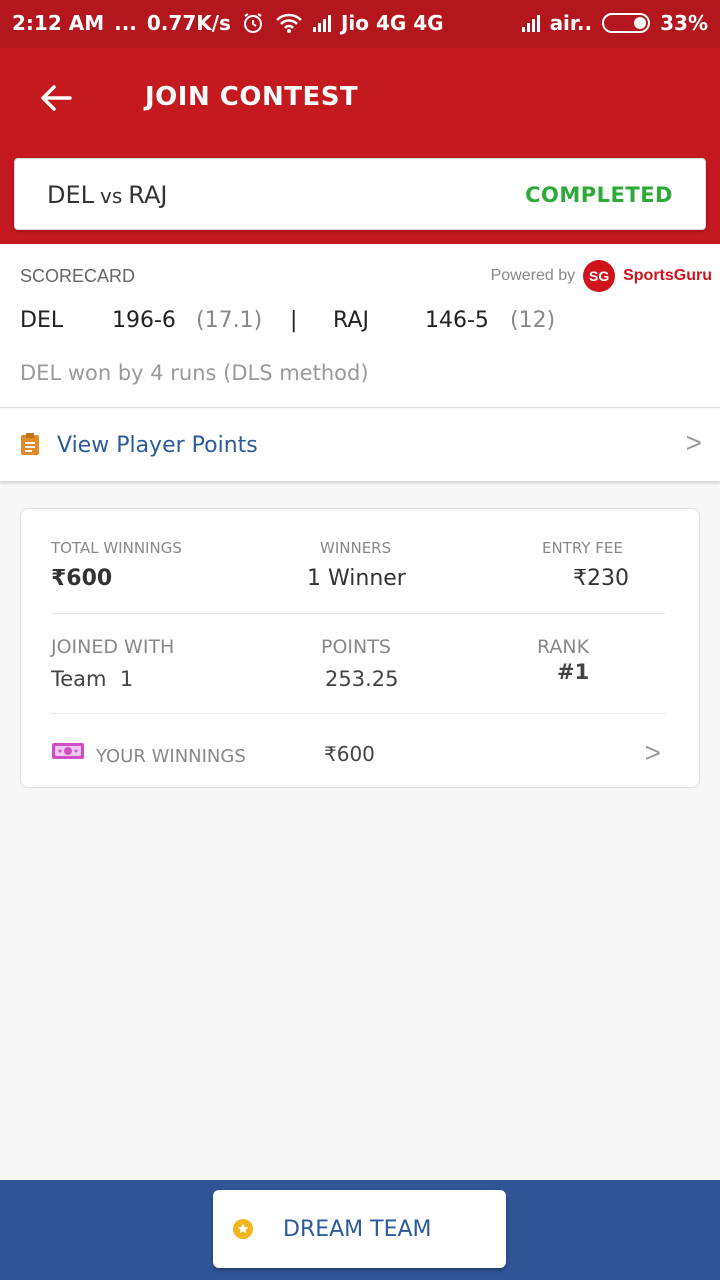  I want to click on score-row: DEL 196-6 (17.1) | RAJ 146-5 (12), so click(360, 323).